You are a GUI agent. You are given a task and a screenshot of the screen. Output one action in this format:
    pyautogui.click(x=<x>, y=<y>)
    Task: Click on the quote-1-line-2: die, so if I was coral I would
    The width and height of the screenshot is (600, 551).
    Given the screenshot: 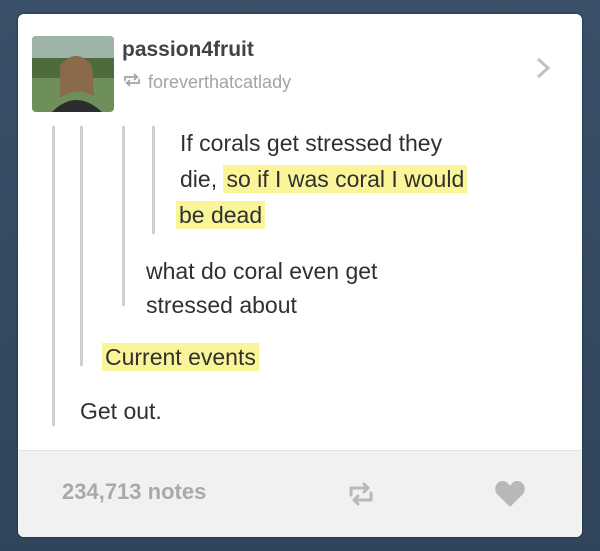 What is the action you would take?
    pyautogui.click(x=324, y=179)
    